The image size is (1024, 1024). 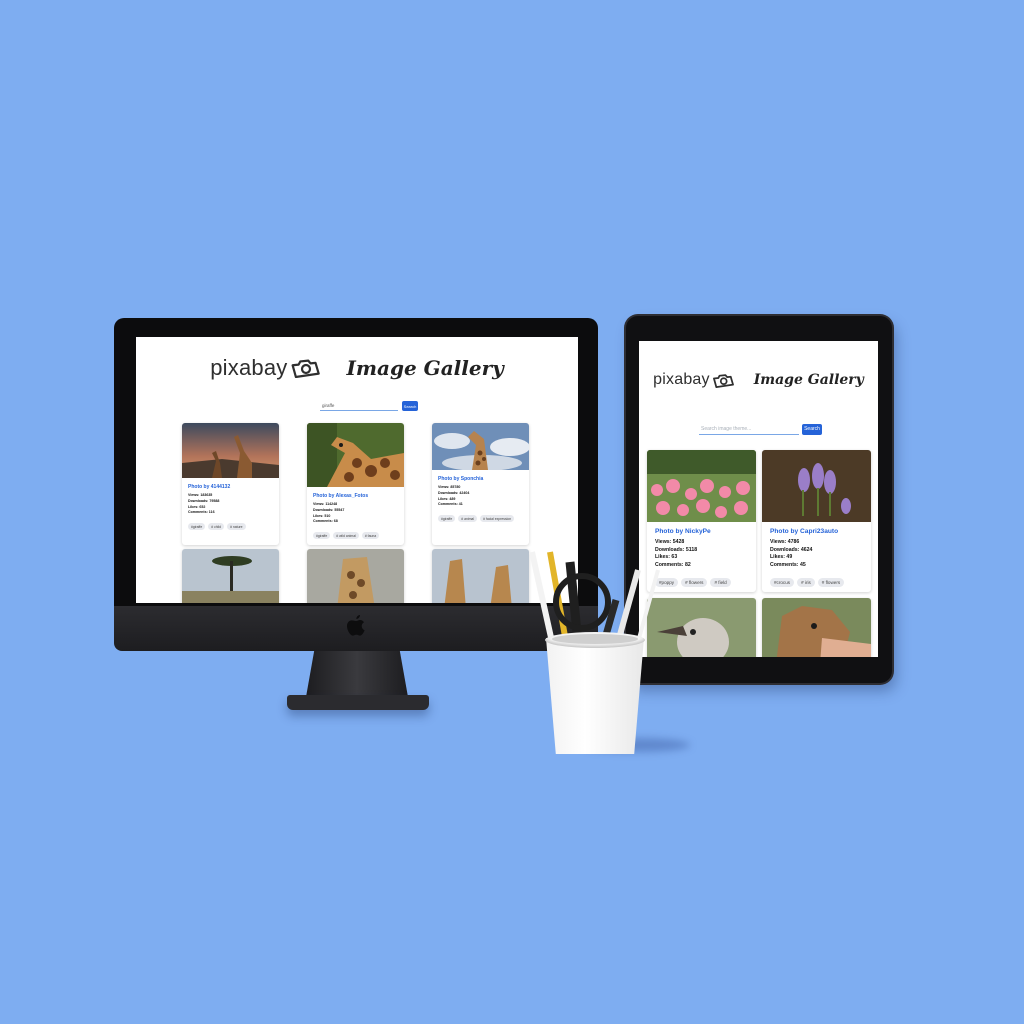 I want to click on photo-giraffe-head, so click(x=355, y=576).